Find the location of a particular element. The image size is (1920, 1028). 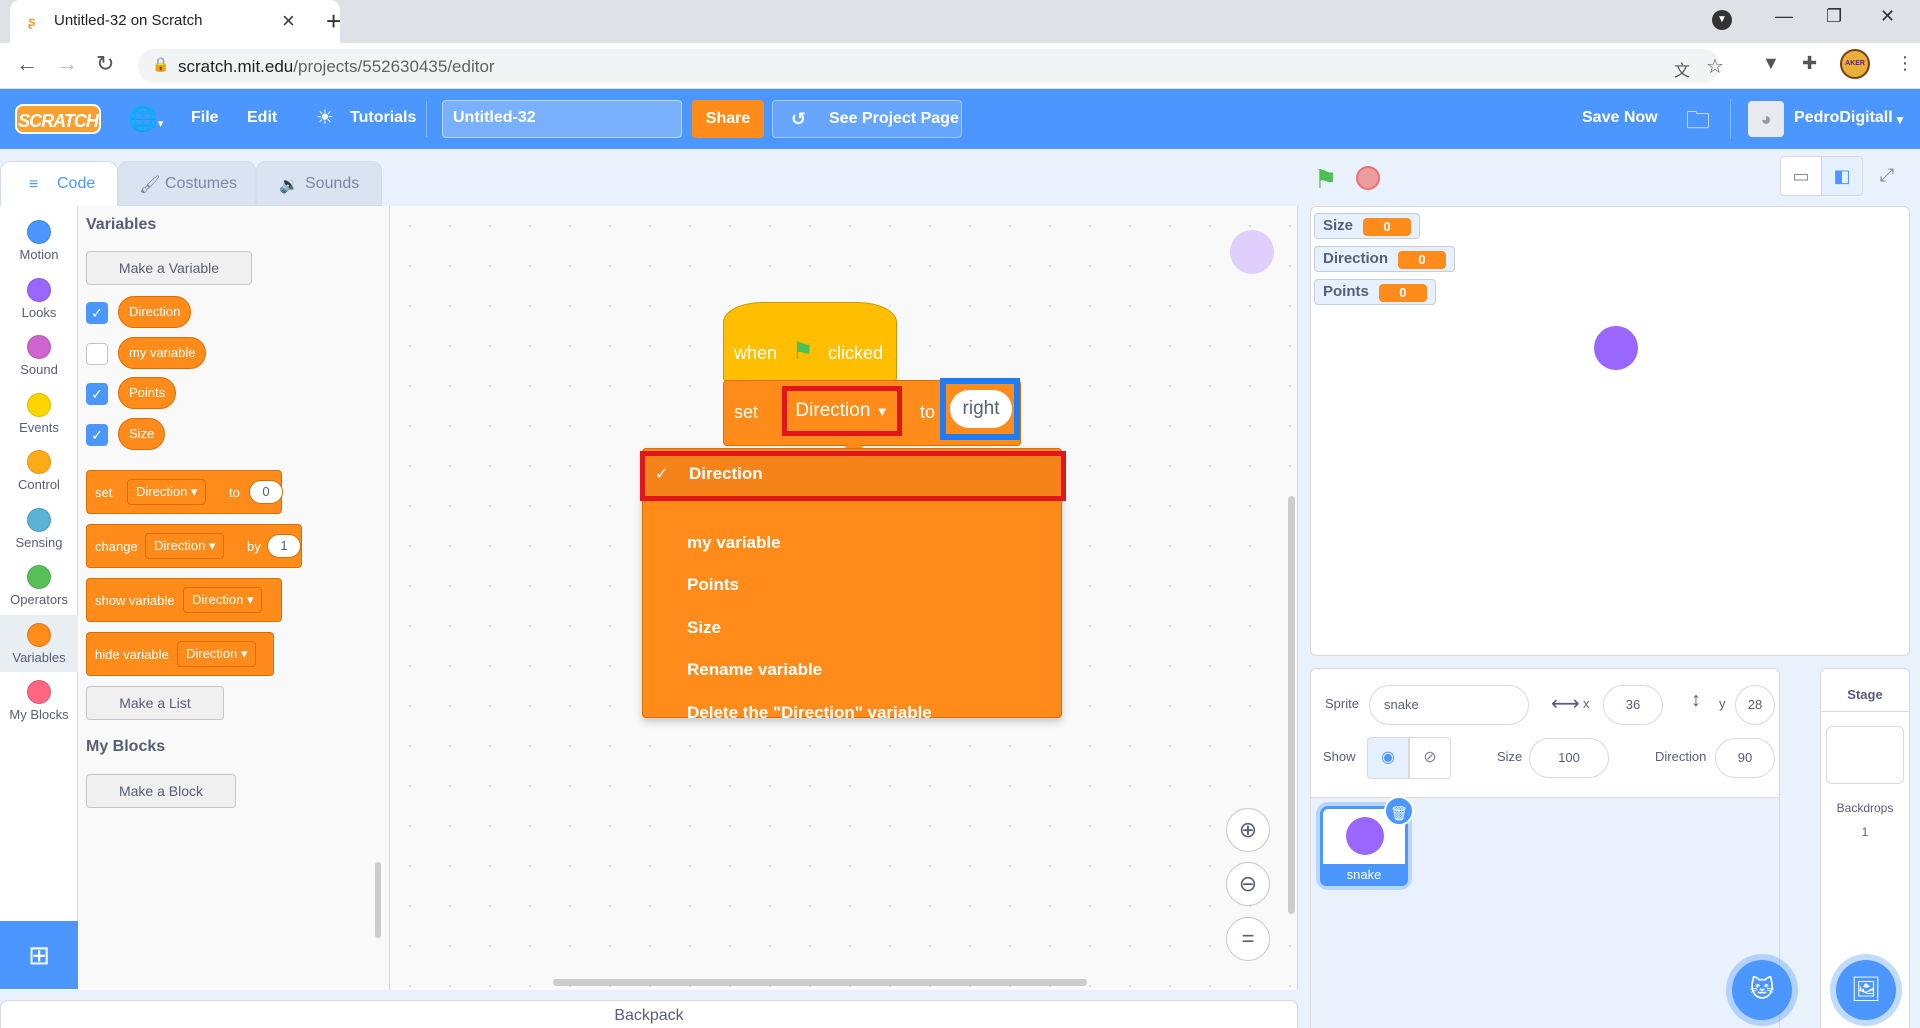

category-looks: Looks is located at coordinates (39, 298).